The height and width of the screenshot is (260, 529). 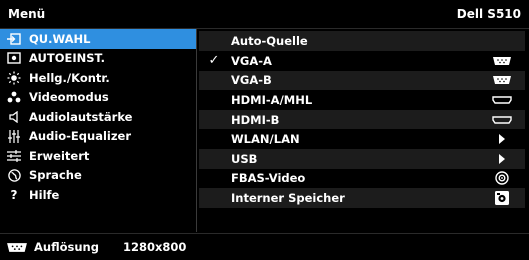 I want to click on status-bar: Auflösung 1280x800, so click(x=264, y=246).